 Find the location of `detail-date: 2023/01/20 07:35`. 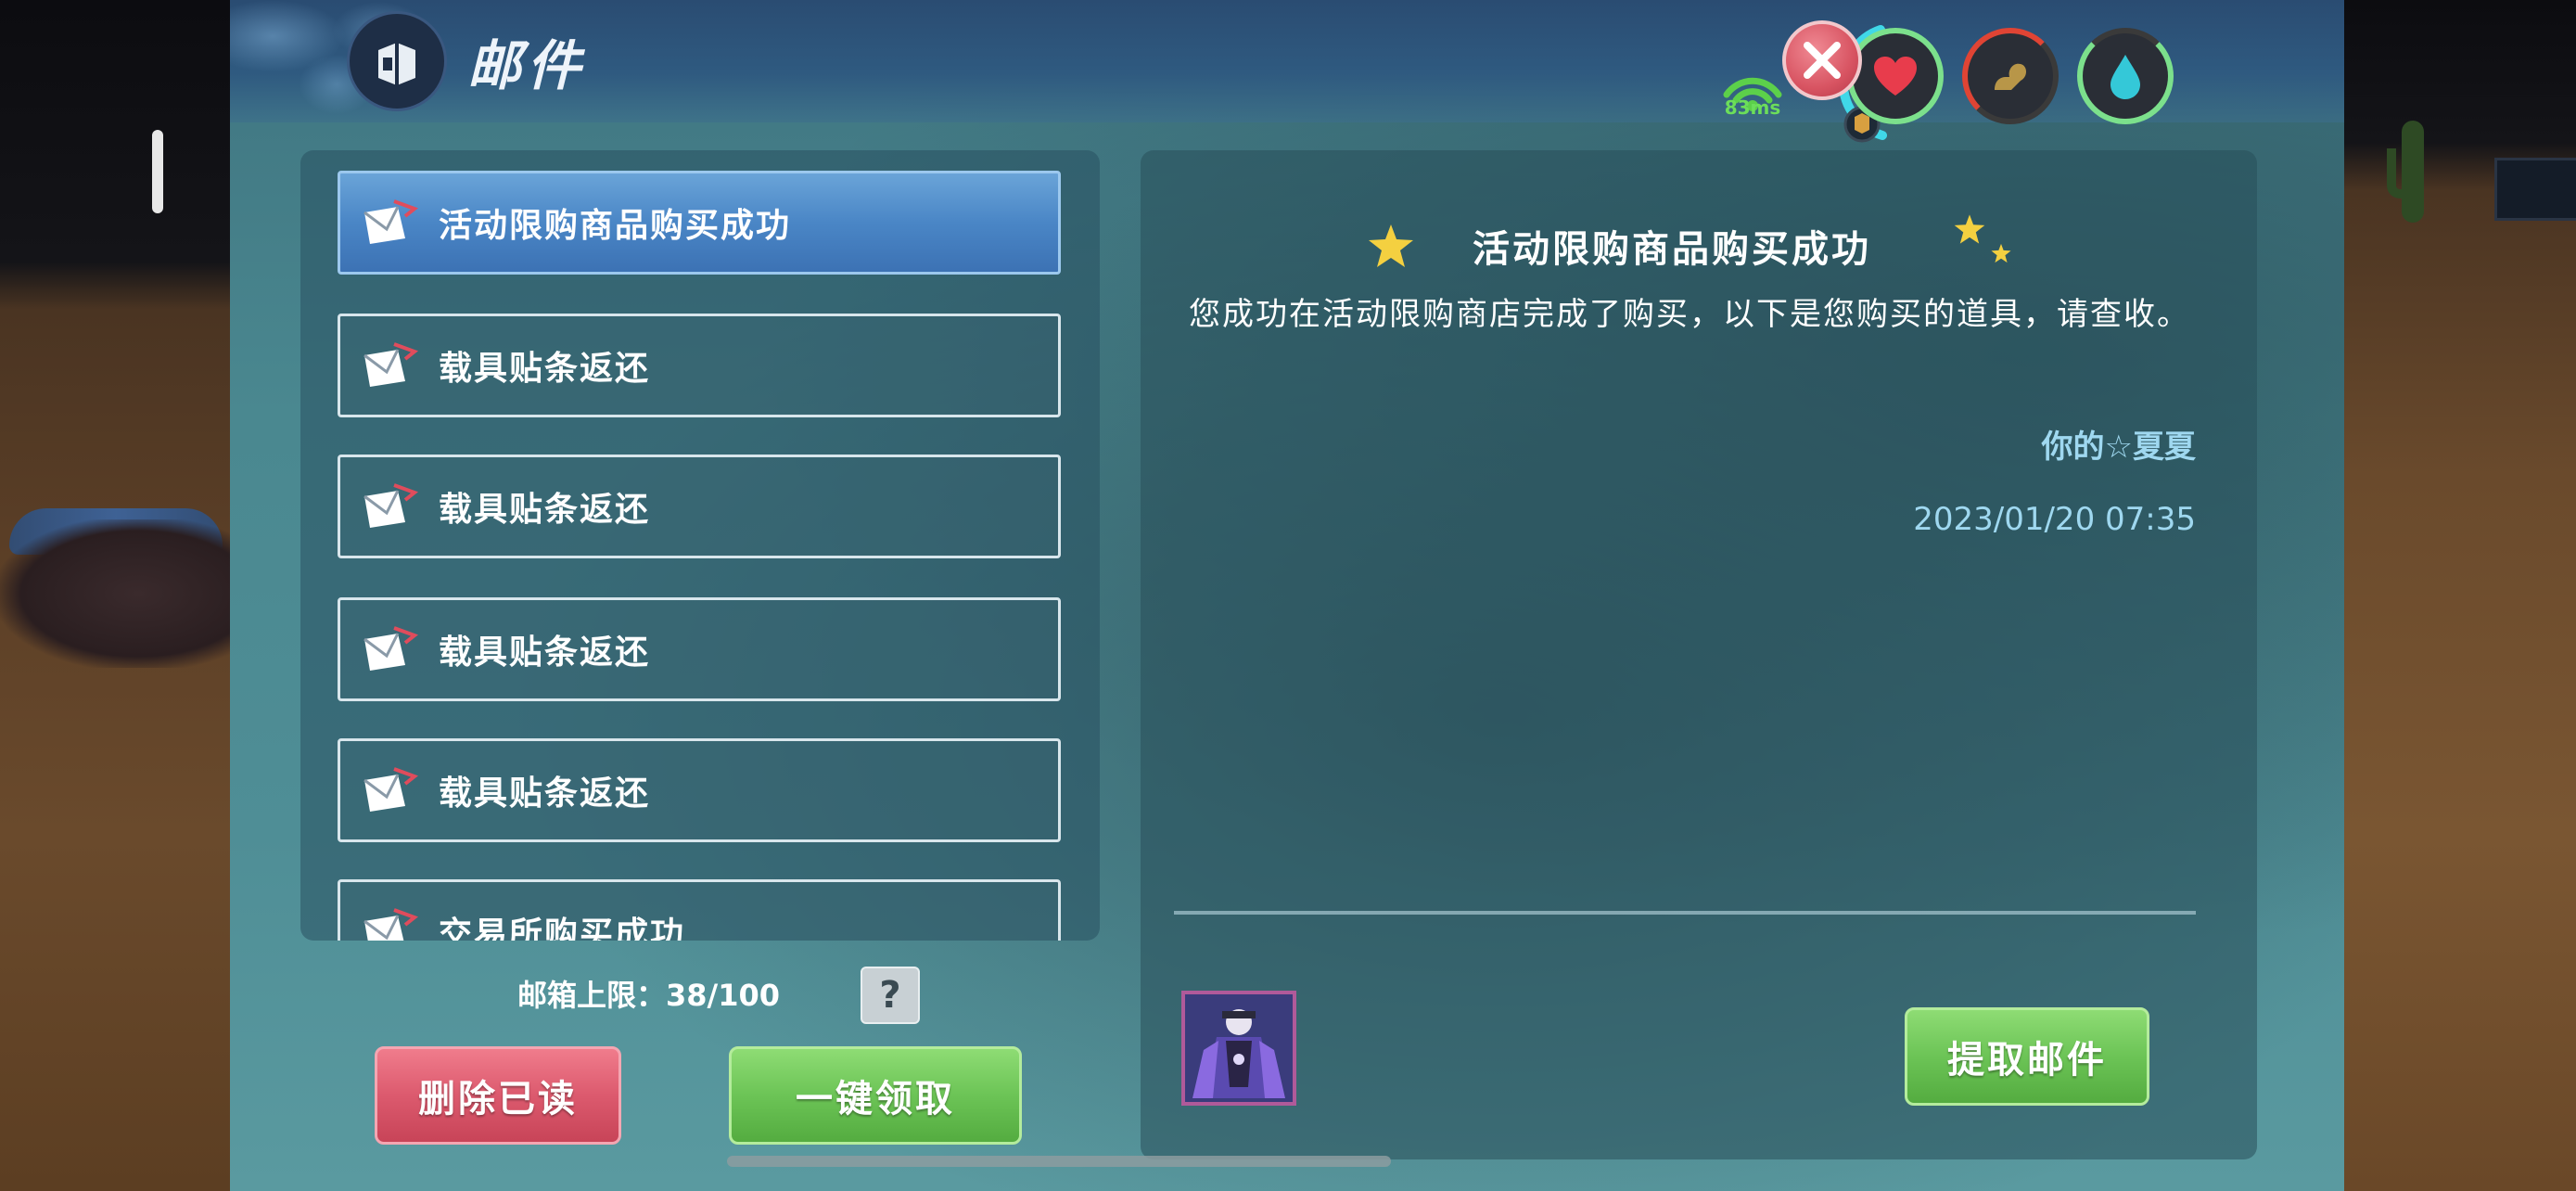

detail-date: 2023/01/20 07:35 is located at coordinates (2054, 519).